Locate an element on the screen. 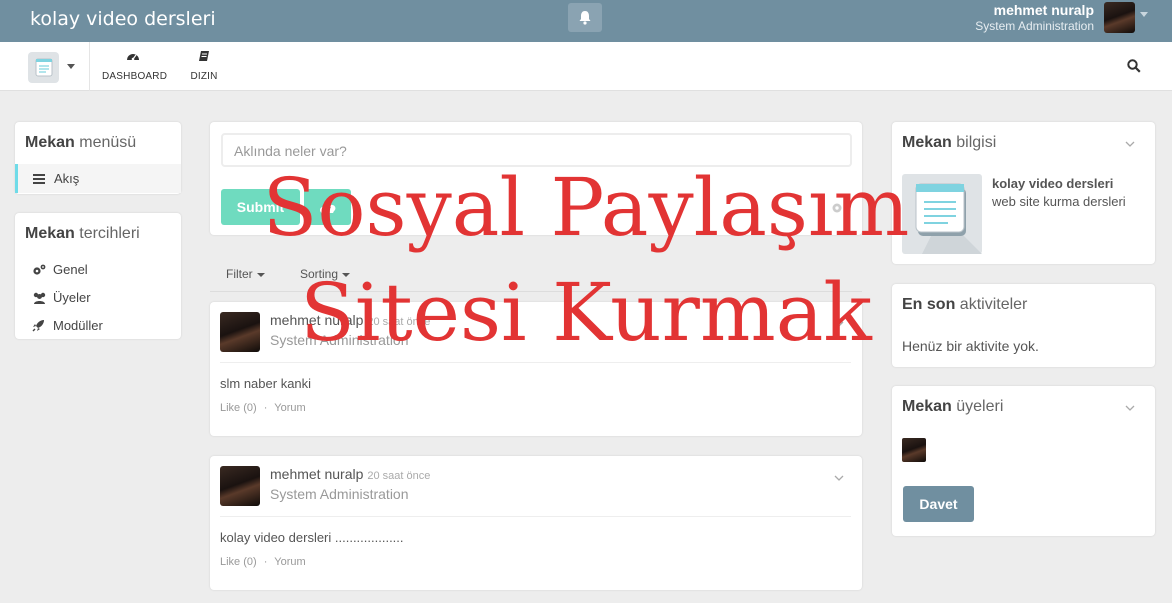 The image size is (1172, 603). user-role: System Administration is located at coordinates (1034, 26).